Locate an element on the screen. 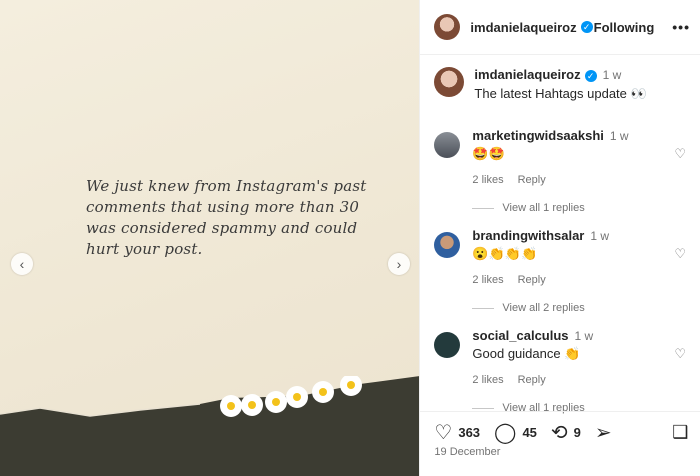  comment-action: ◯ 45 is located at coordinates (515, 432).